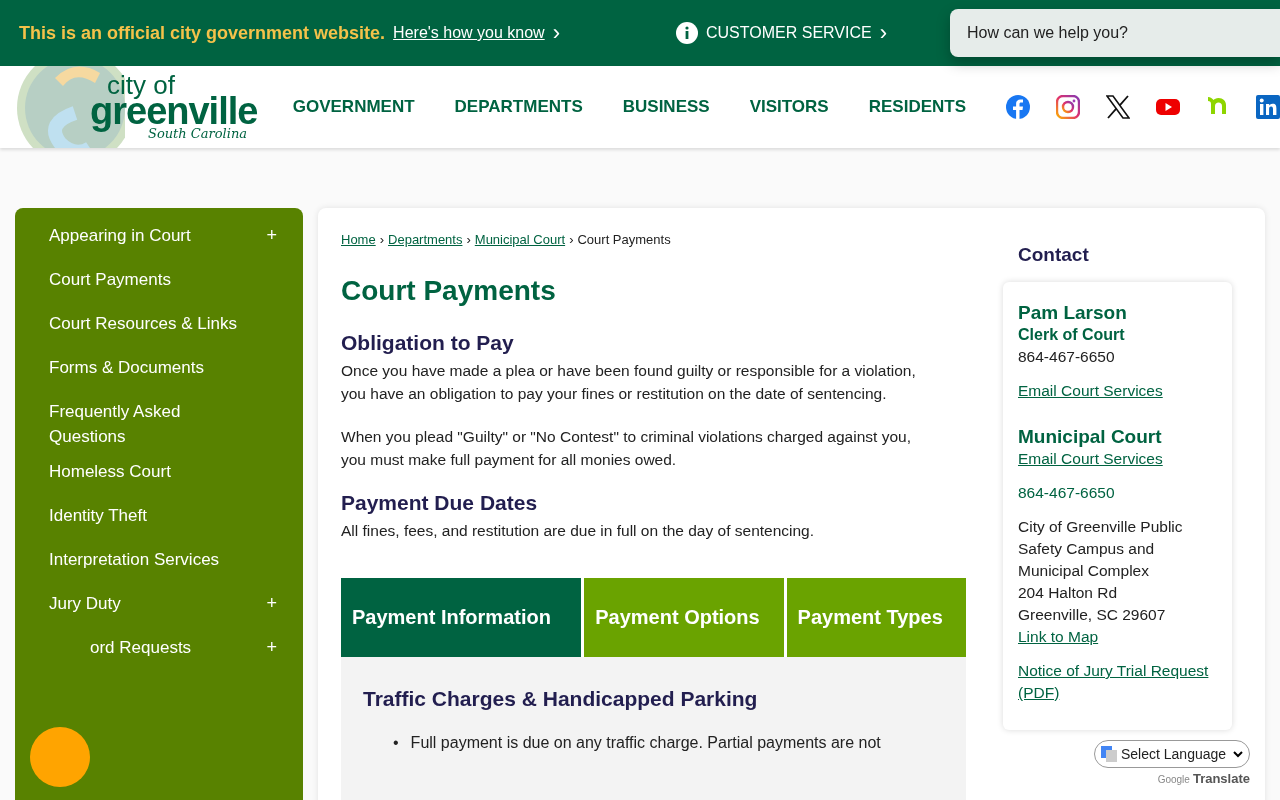 The height and width of the screenshot is (800, 1280). I want to click on instagram-icon, so click(1068, 107).